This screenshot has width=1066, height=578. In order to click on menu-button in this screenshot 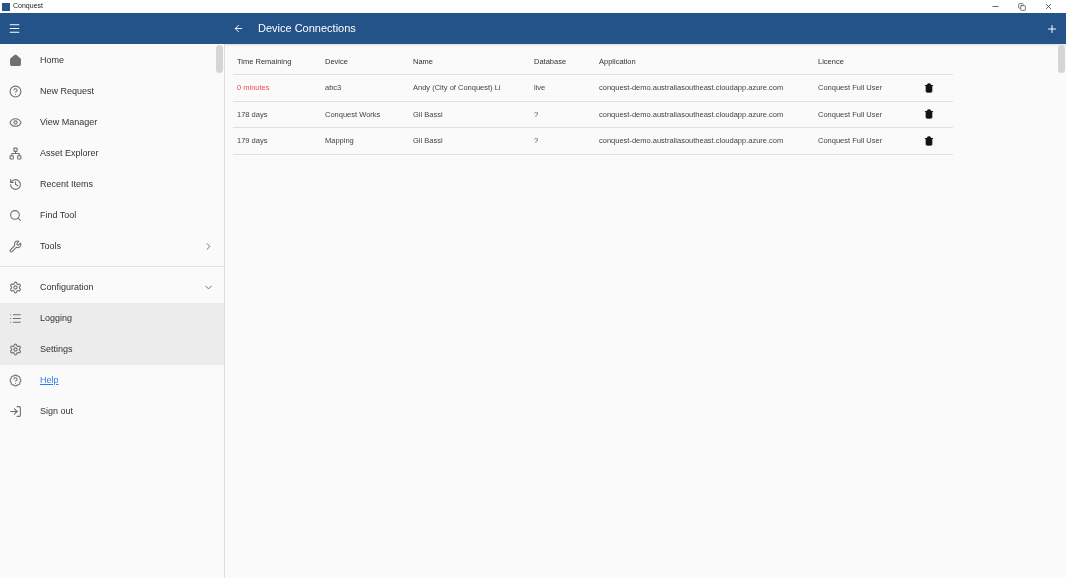, I will do `click(15, 28)`.